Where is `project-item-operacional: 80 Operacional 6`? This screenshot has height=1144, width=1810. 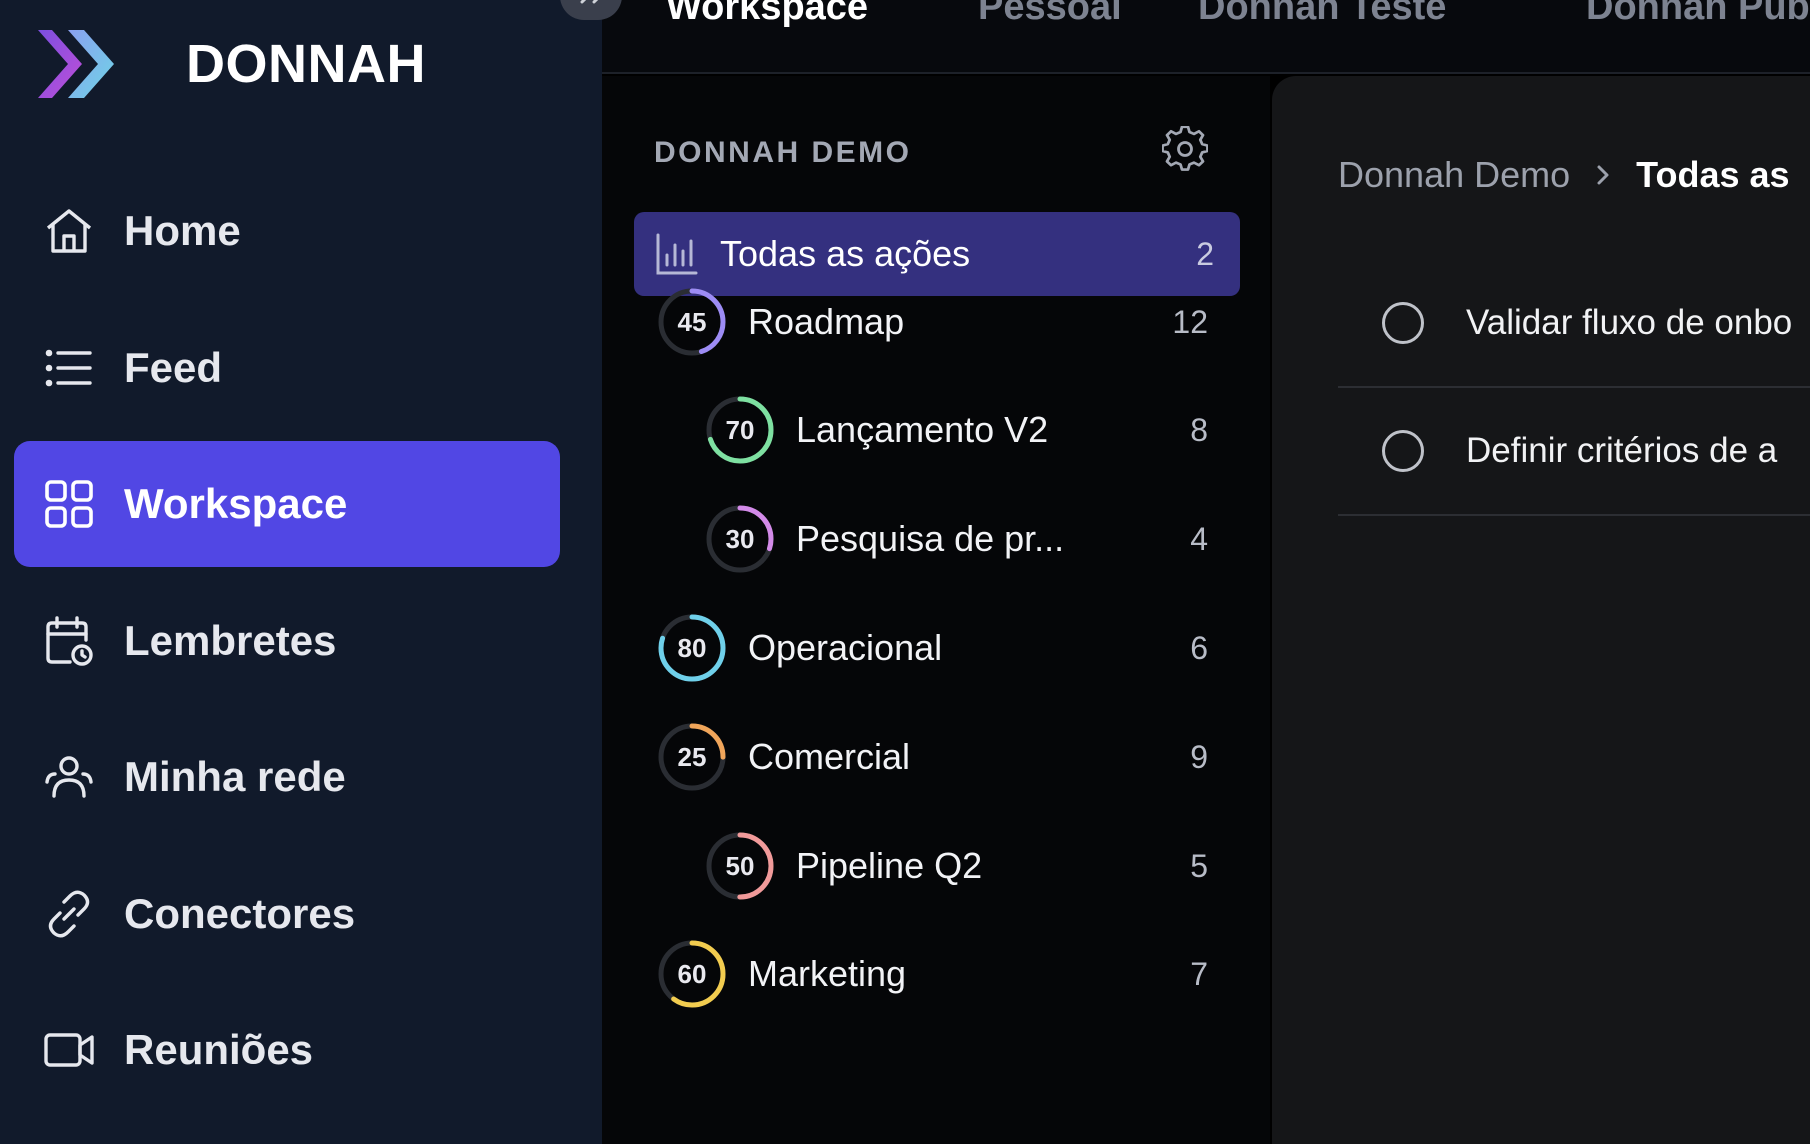
project-item-operacional: 80 Operacional 6 is located at coordinates (932, 648).